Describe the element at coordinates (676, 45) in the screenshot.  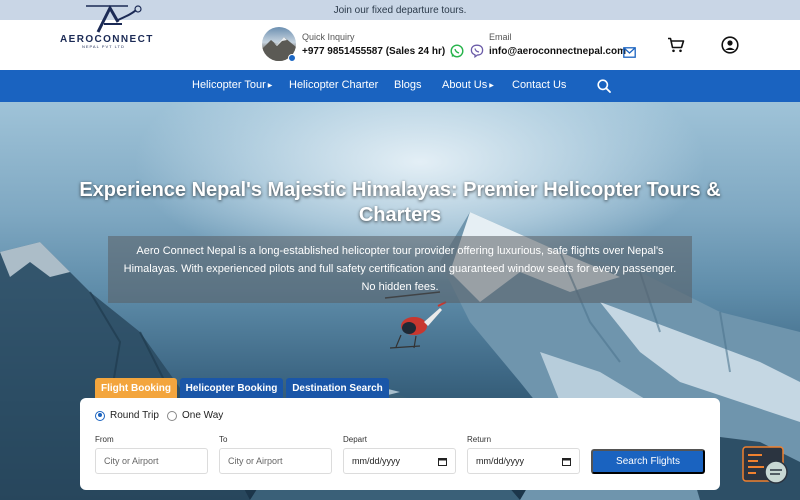
I see `cart-icon` at that location.